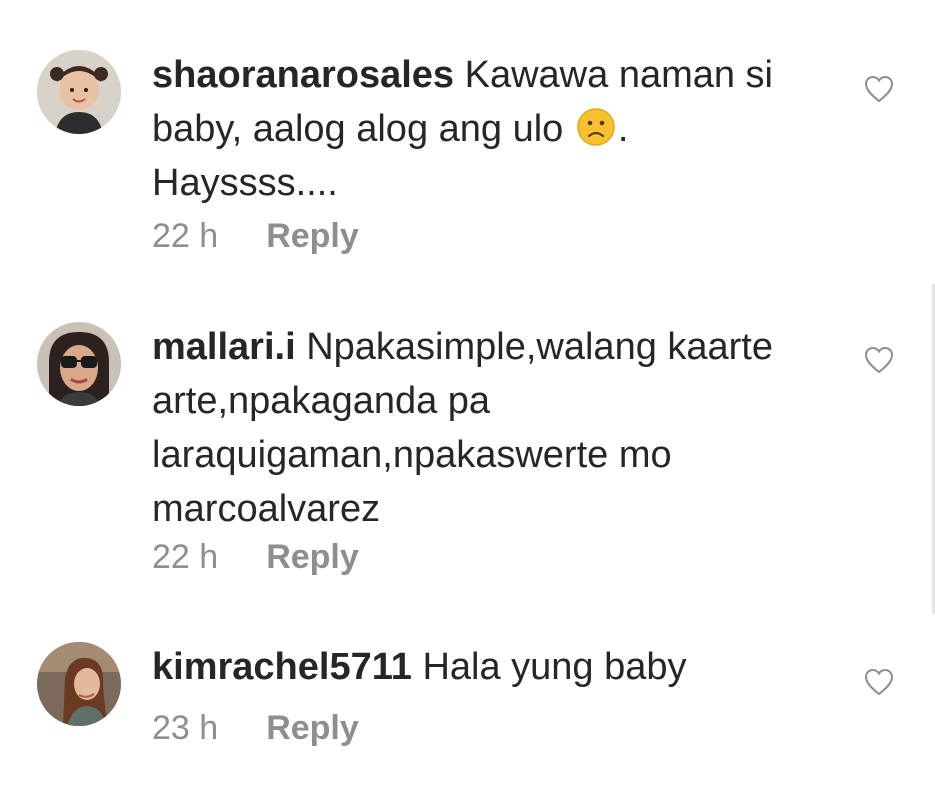 Image resolution: width=935 pixels, height=807 pixels. What do you see at coordinates (224, 347) in the screenshot?
I see `comment-username: mallari.i` at bounding box center [224, 347].